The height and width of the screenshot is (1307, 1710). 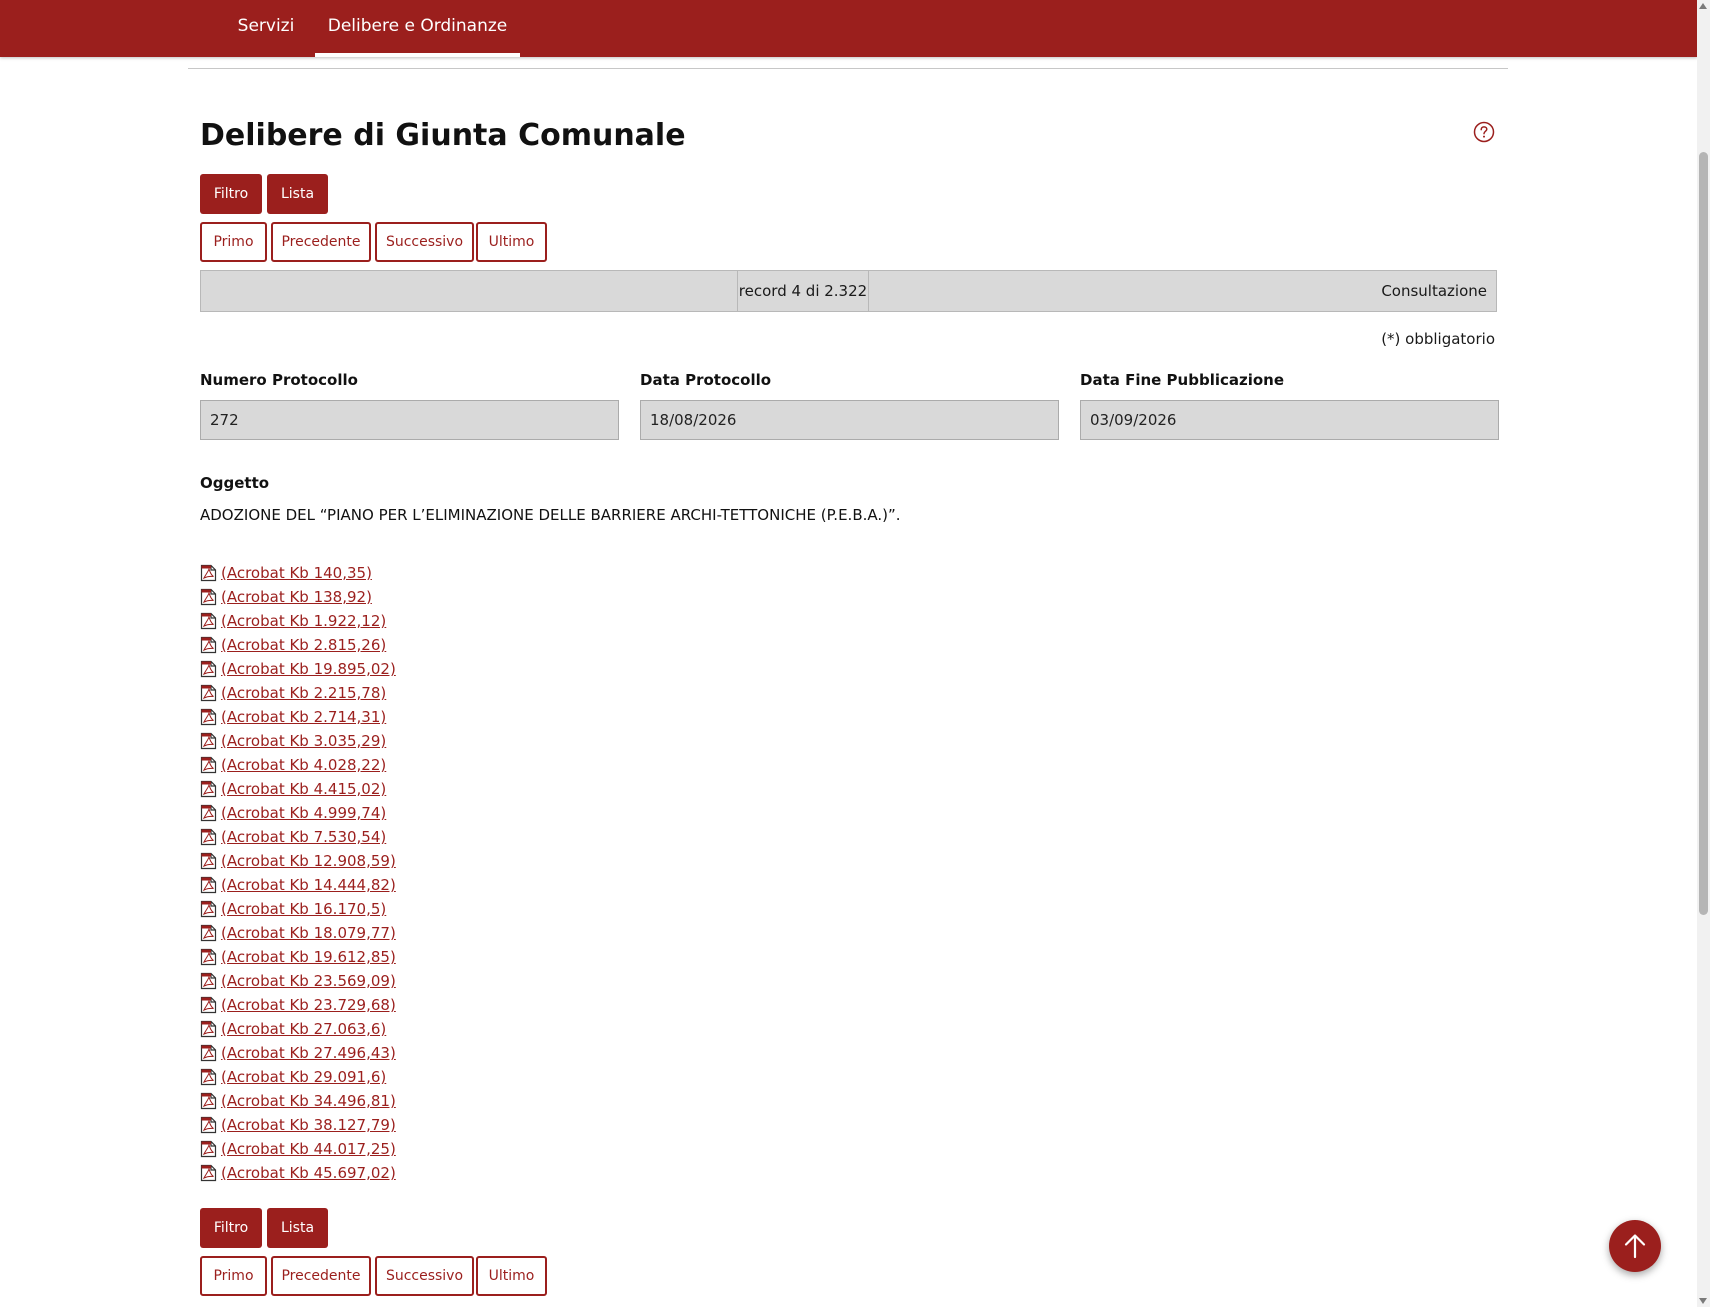 I want to click on attachment-link: (Acrobat Kb 45.697,02), so click(x=308, y=1173).